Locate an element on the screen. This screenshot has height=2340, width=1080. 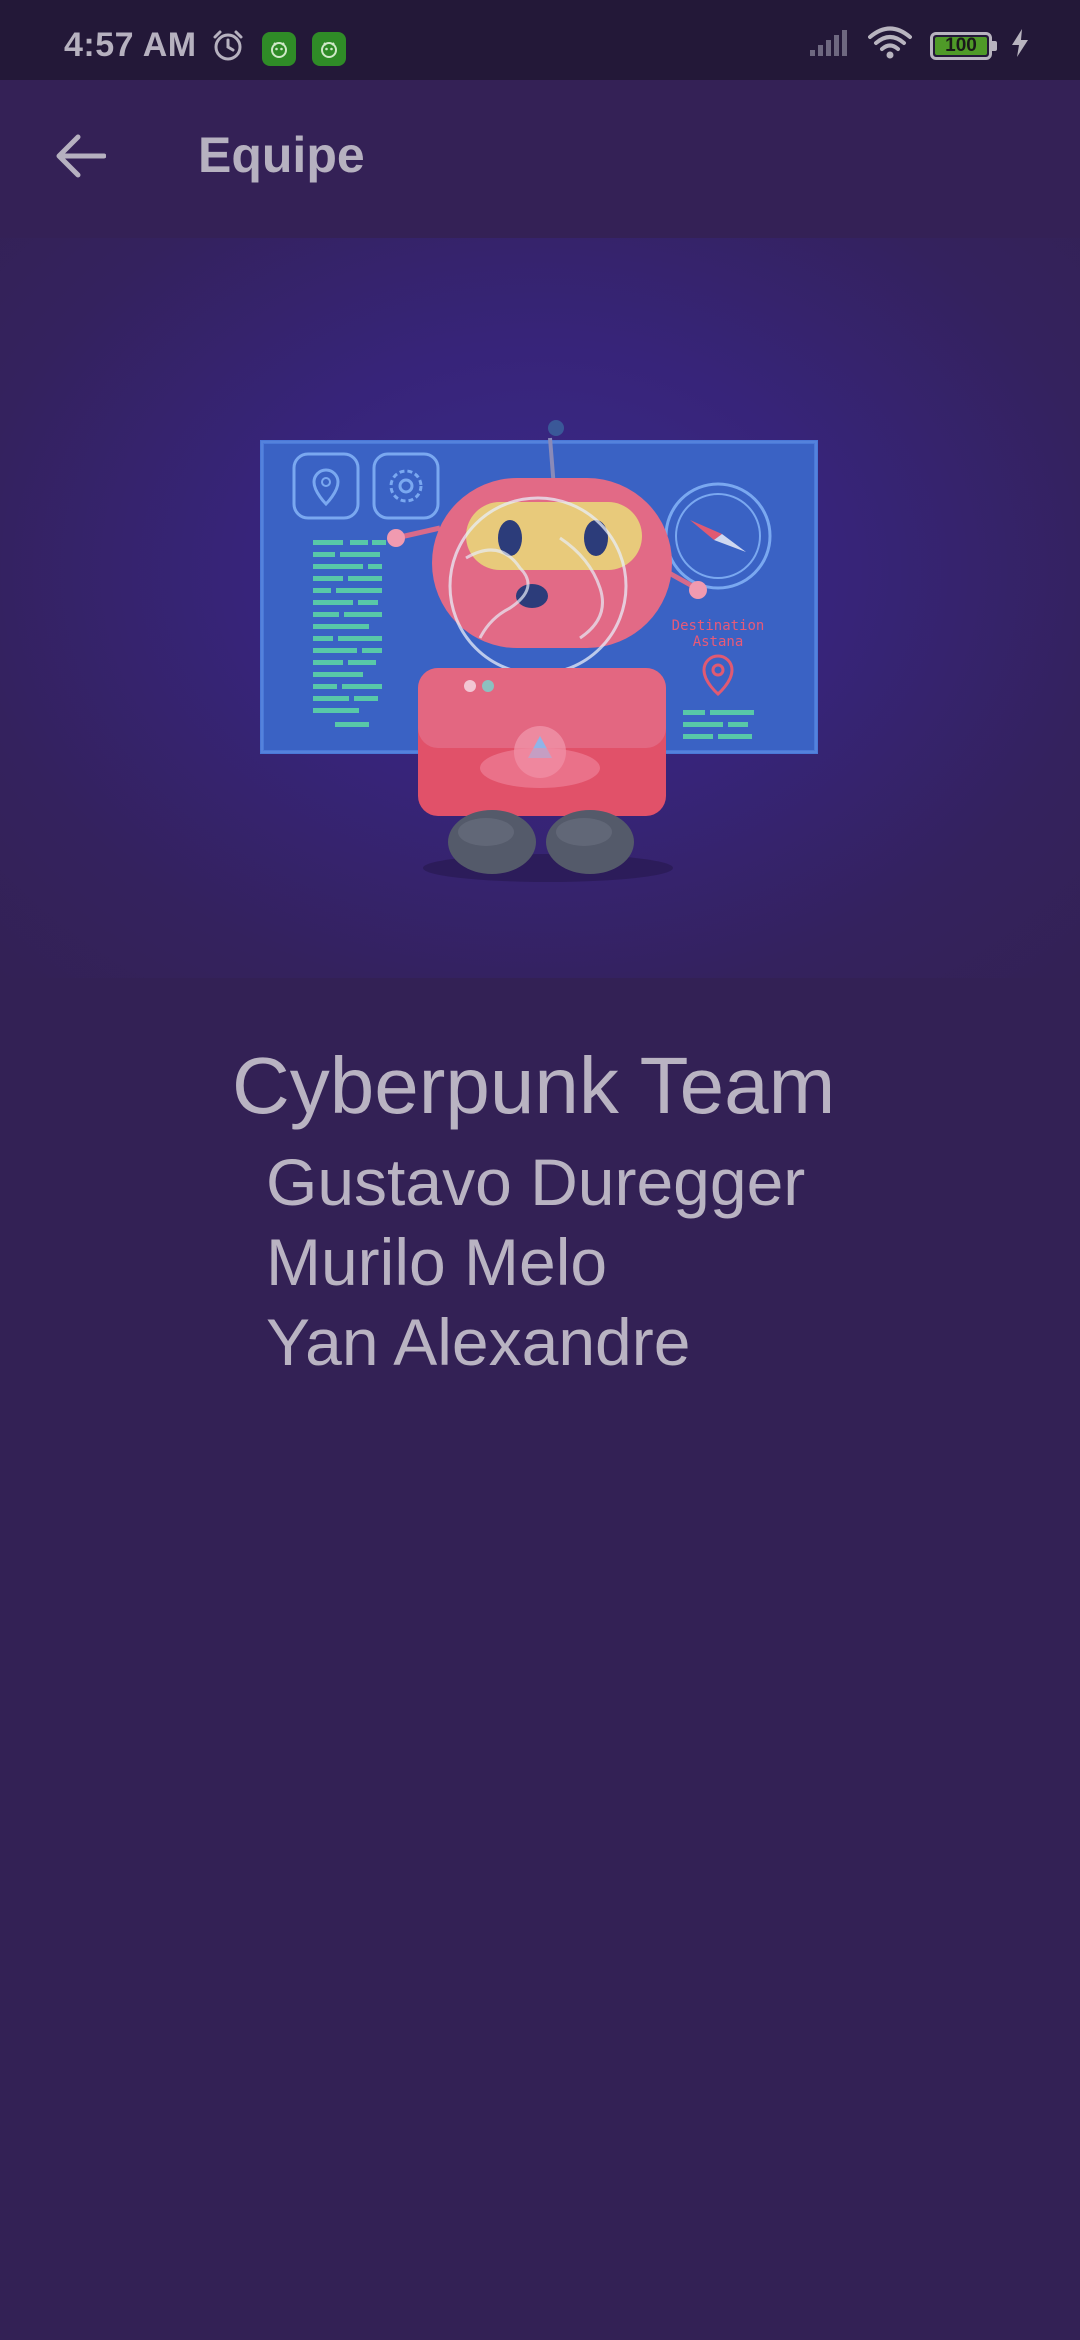
battery-icon: 100 is located at coordinates (963, 45).